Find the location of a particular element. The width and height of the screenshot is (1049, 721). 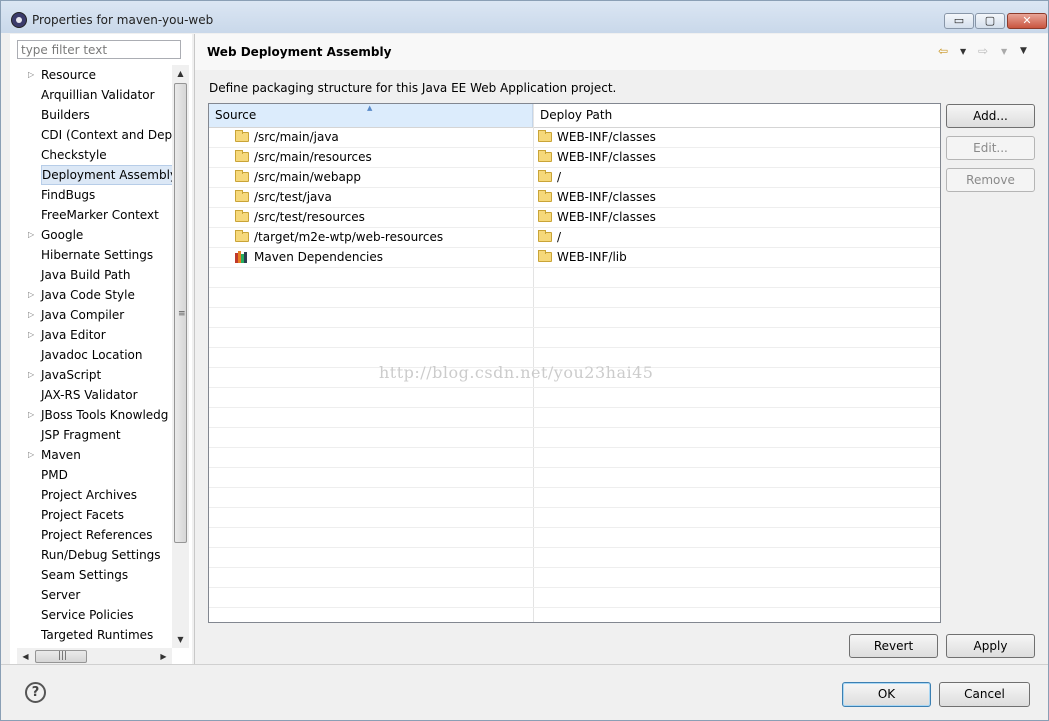

pane-divider is located at coordinates (194, 349).